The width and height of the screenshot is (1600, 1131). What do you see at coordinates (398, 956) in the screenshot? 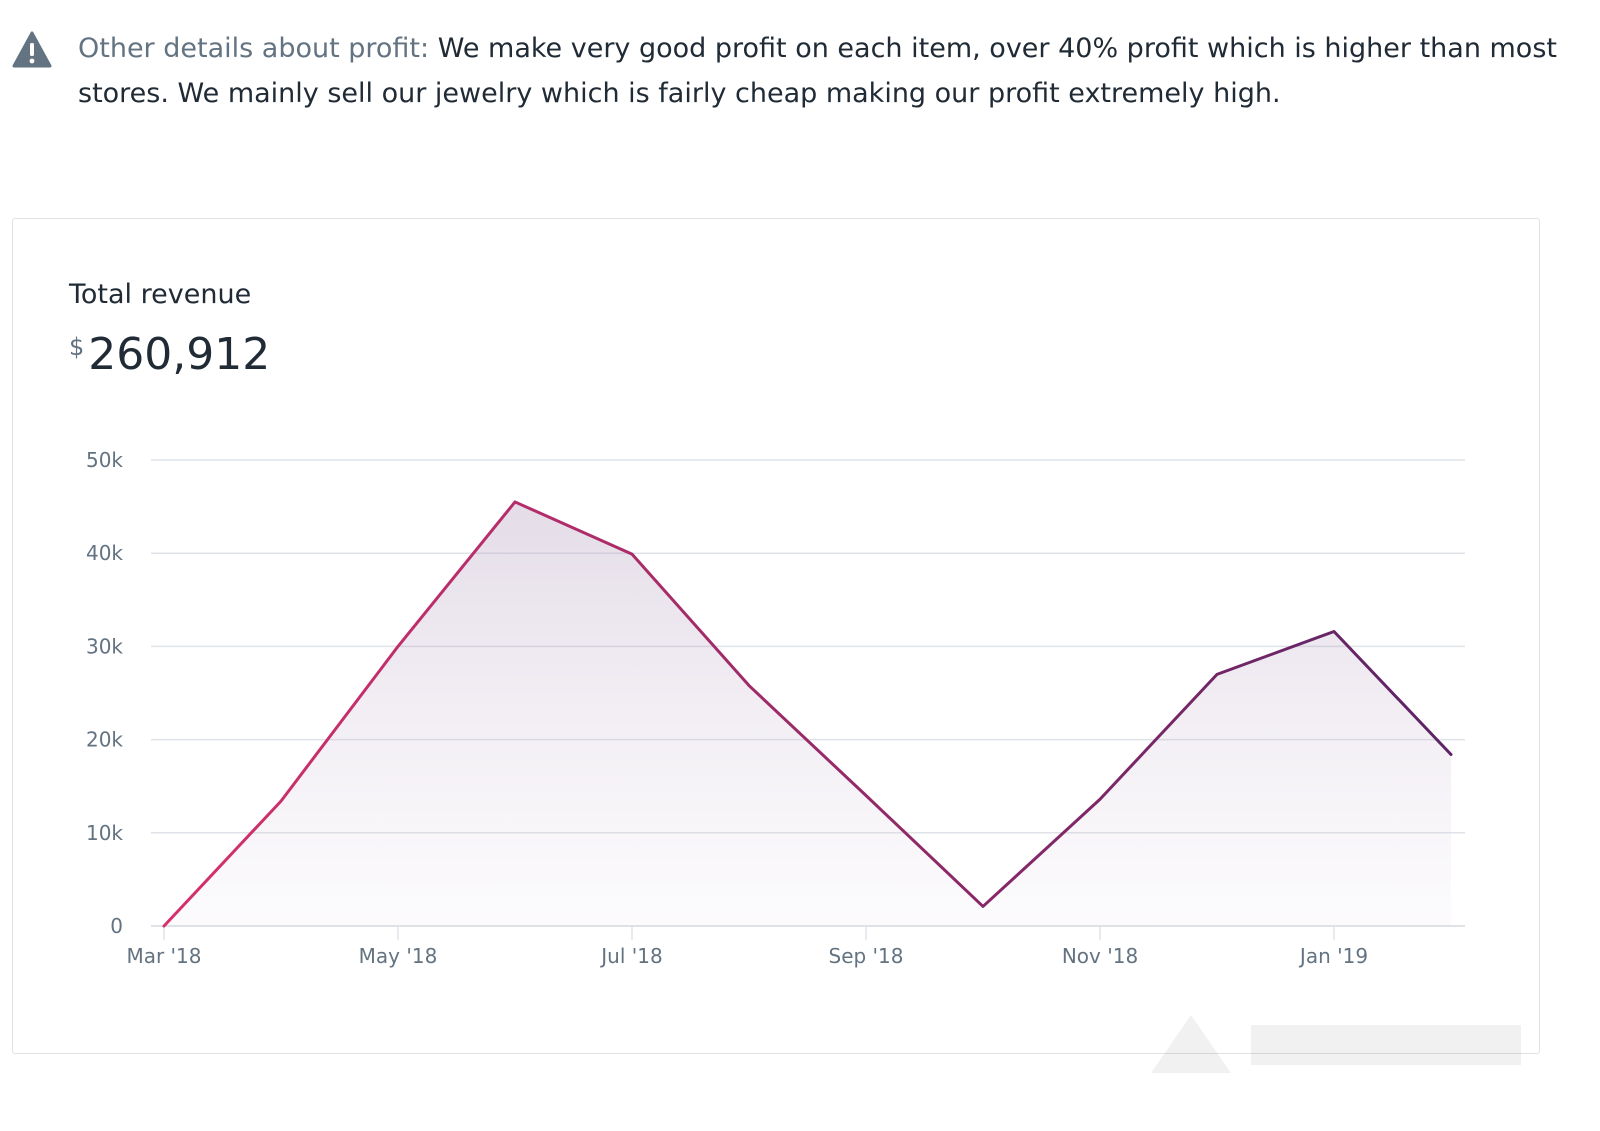
I see `x-tick-label: May '18` at bounding box center [398, 956].